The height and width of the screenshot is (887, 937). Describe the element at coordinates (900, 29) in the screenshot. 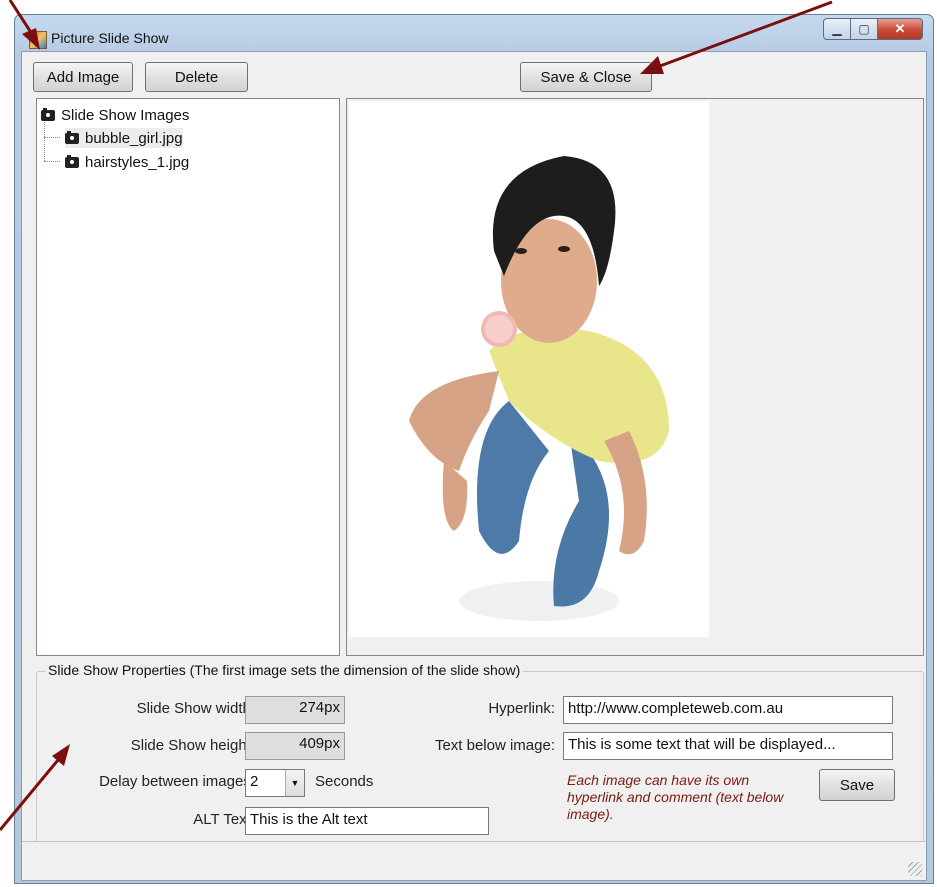

I see `close-icon: ✕` at that location.